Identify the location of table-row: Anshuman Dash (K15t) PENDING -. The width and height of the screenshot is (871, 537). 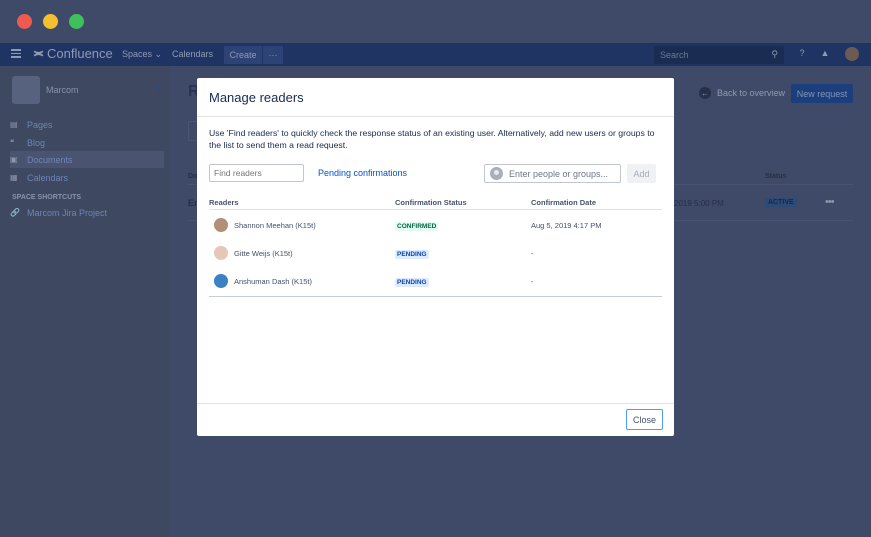
(435, 281).